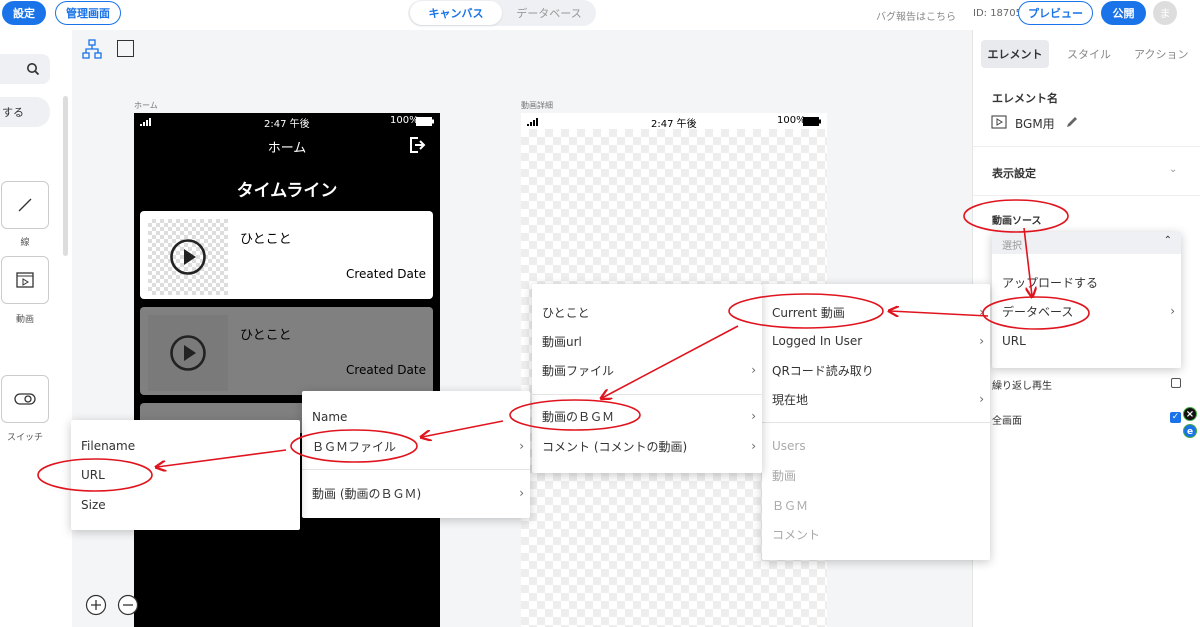 The width and height of the screenshot is (1200, 627). Describe the element at coordinates (876, 370) in the screenshot. I see `menu-item-qr-reader: QRコード読み取り` at that location.